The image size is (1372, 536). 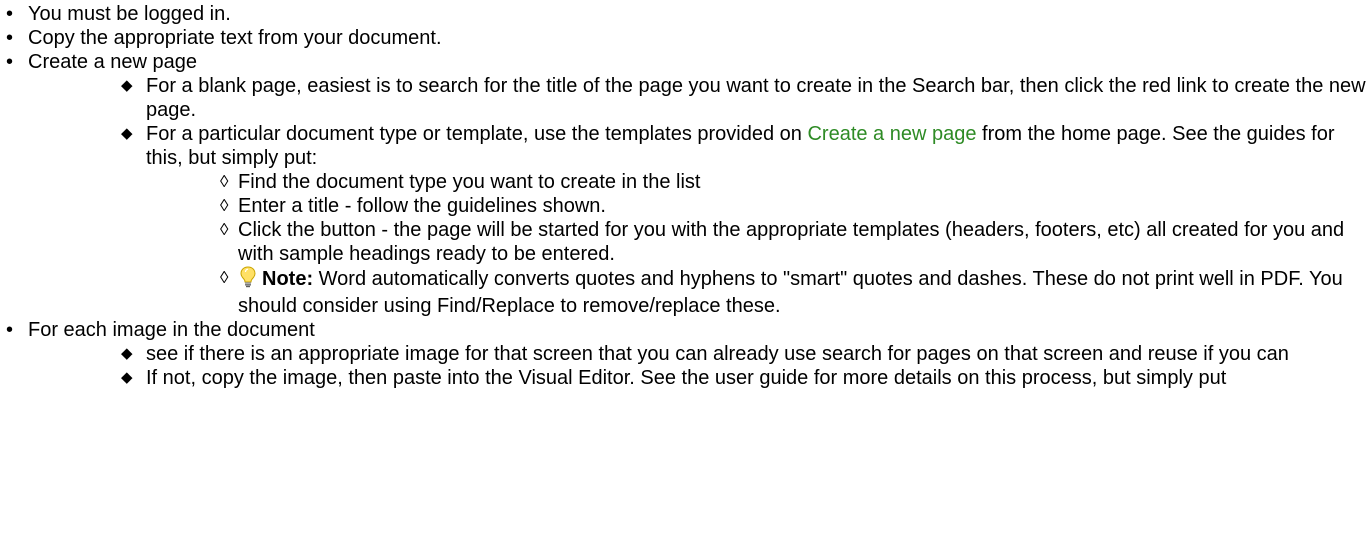 What do you see at coordinates (248, 280) in the screenshot?
I see `lightbulb-icon` at bounding box center [248, 280].